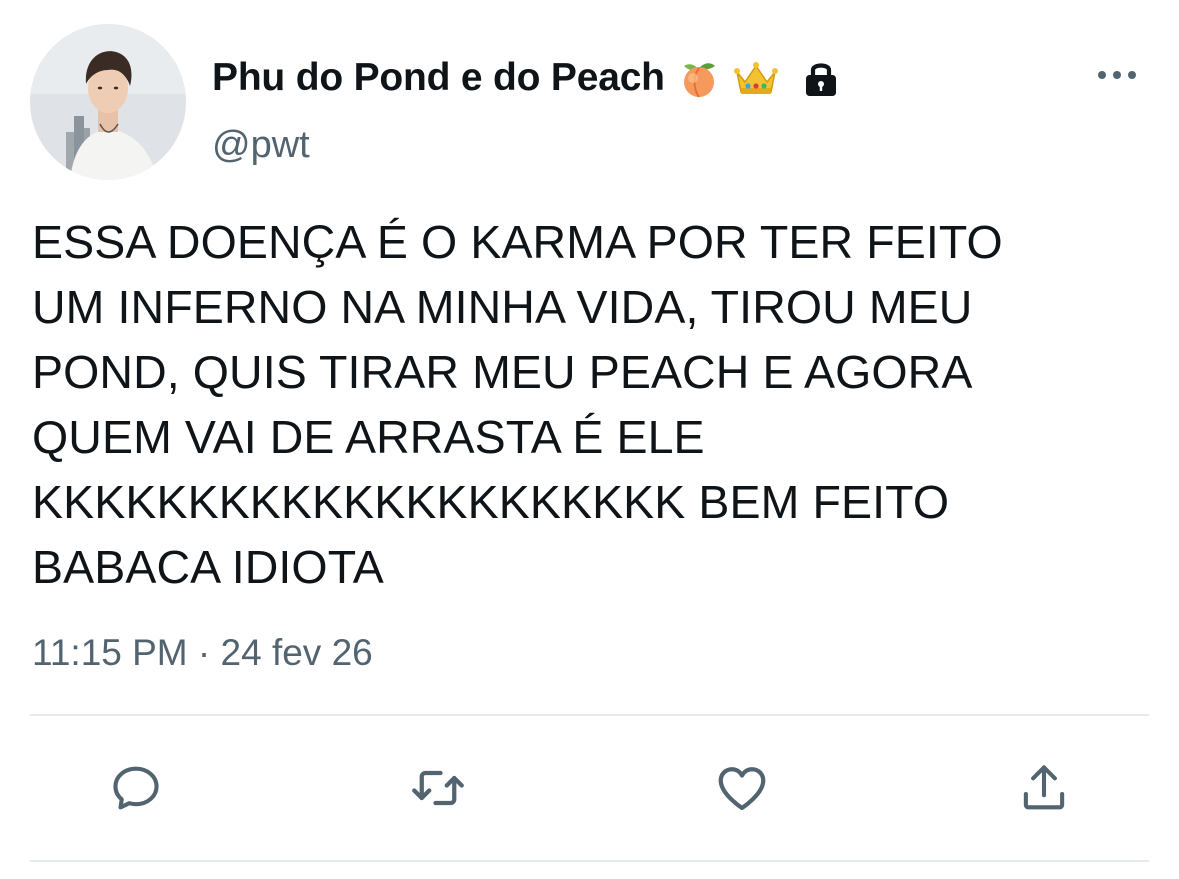  I want to click on tweet-date: 24 fev 26, so click(297, 652).